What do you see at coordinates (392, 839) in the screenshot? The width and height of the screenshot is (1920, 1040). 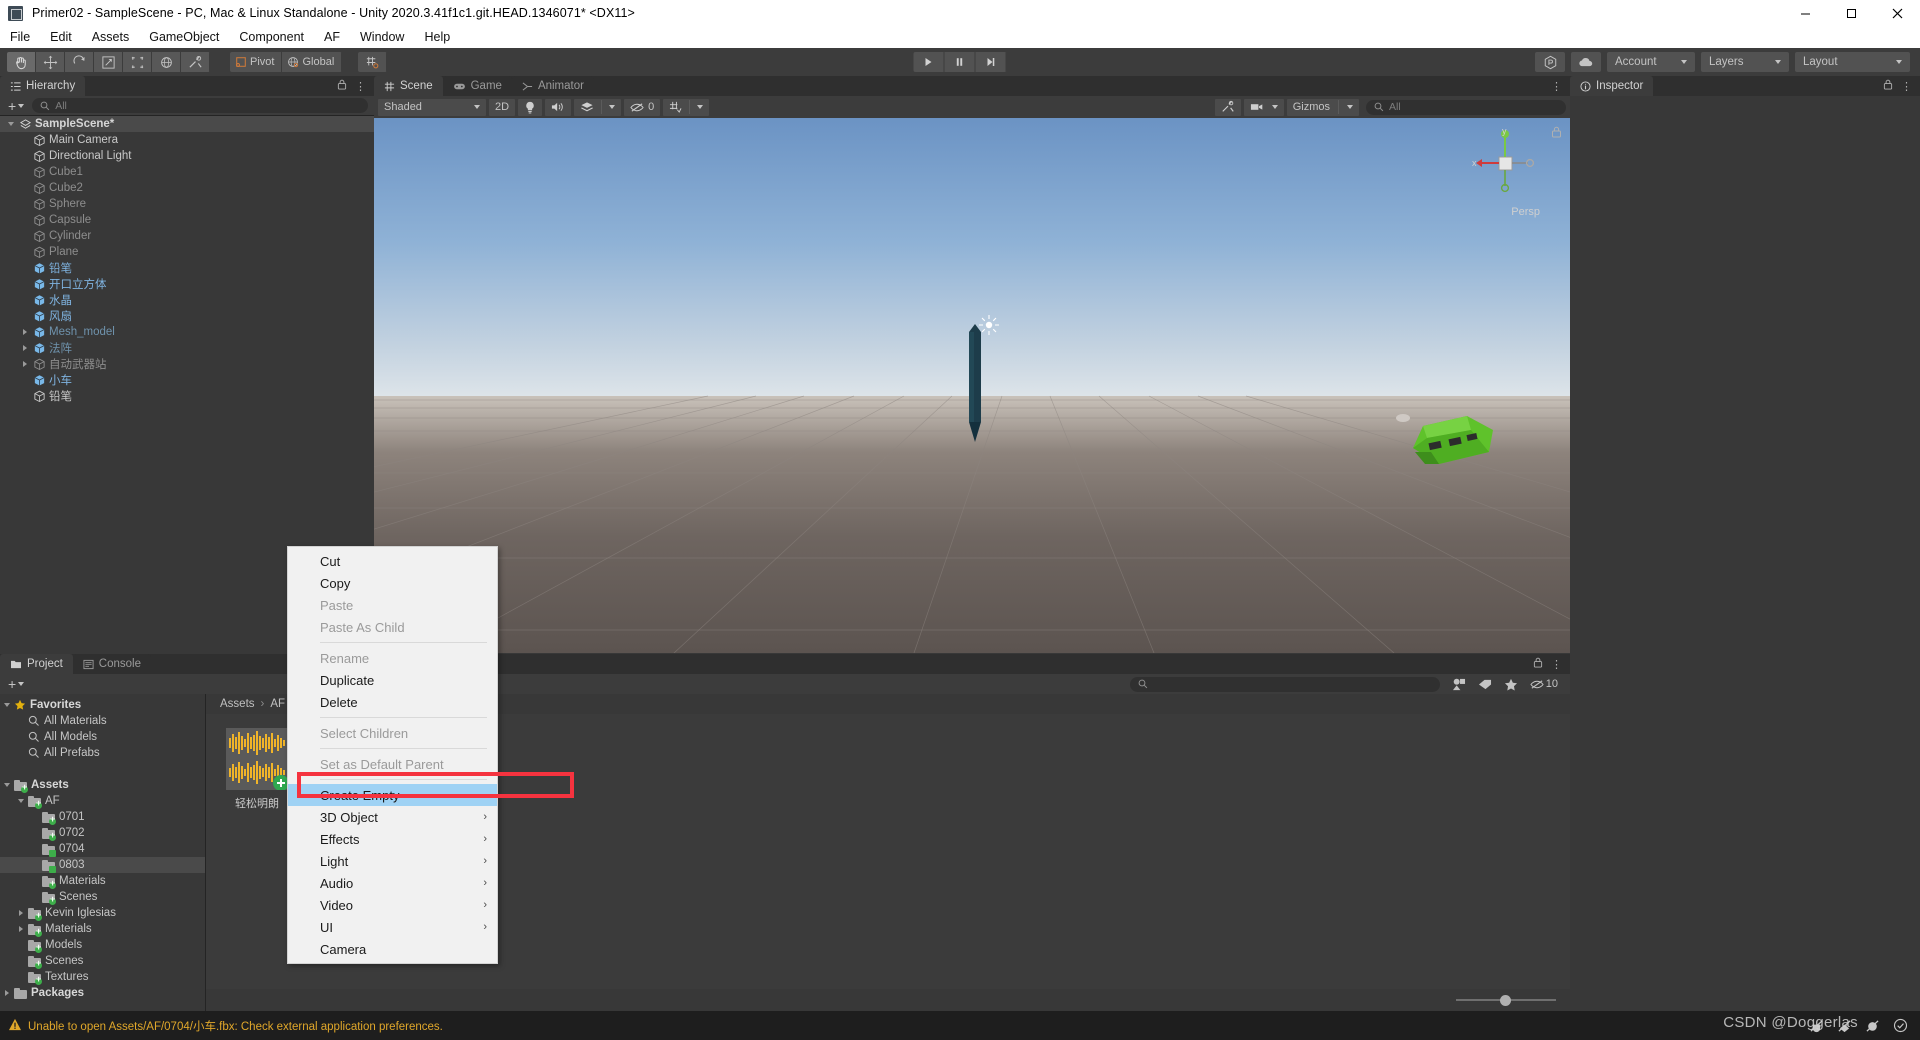 I see `context-menu-item: Effects ›` at bounding box center [392, 839].